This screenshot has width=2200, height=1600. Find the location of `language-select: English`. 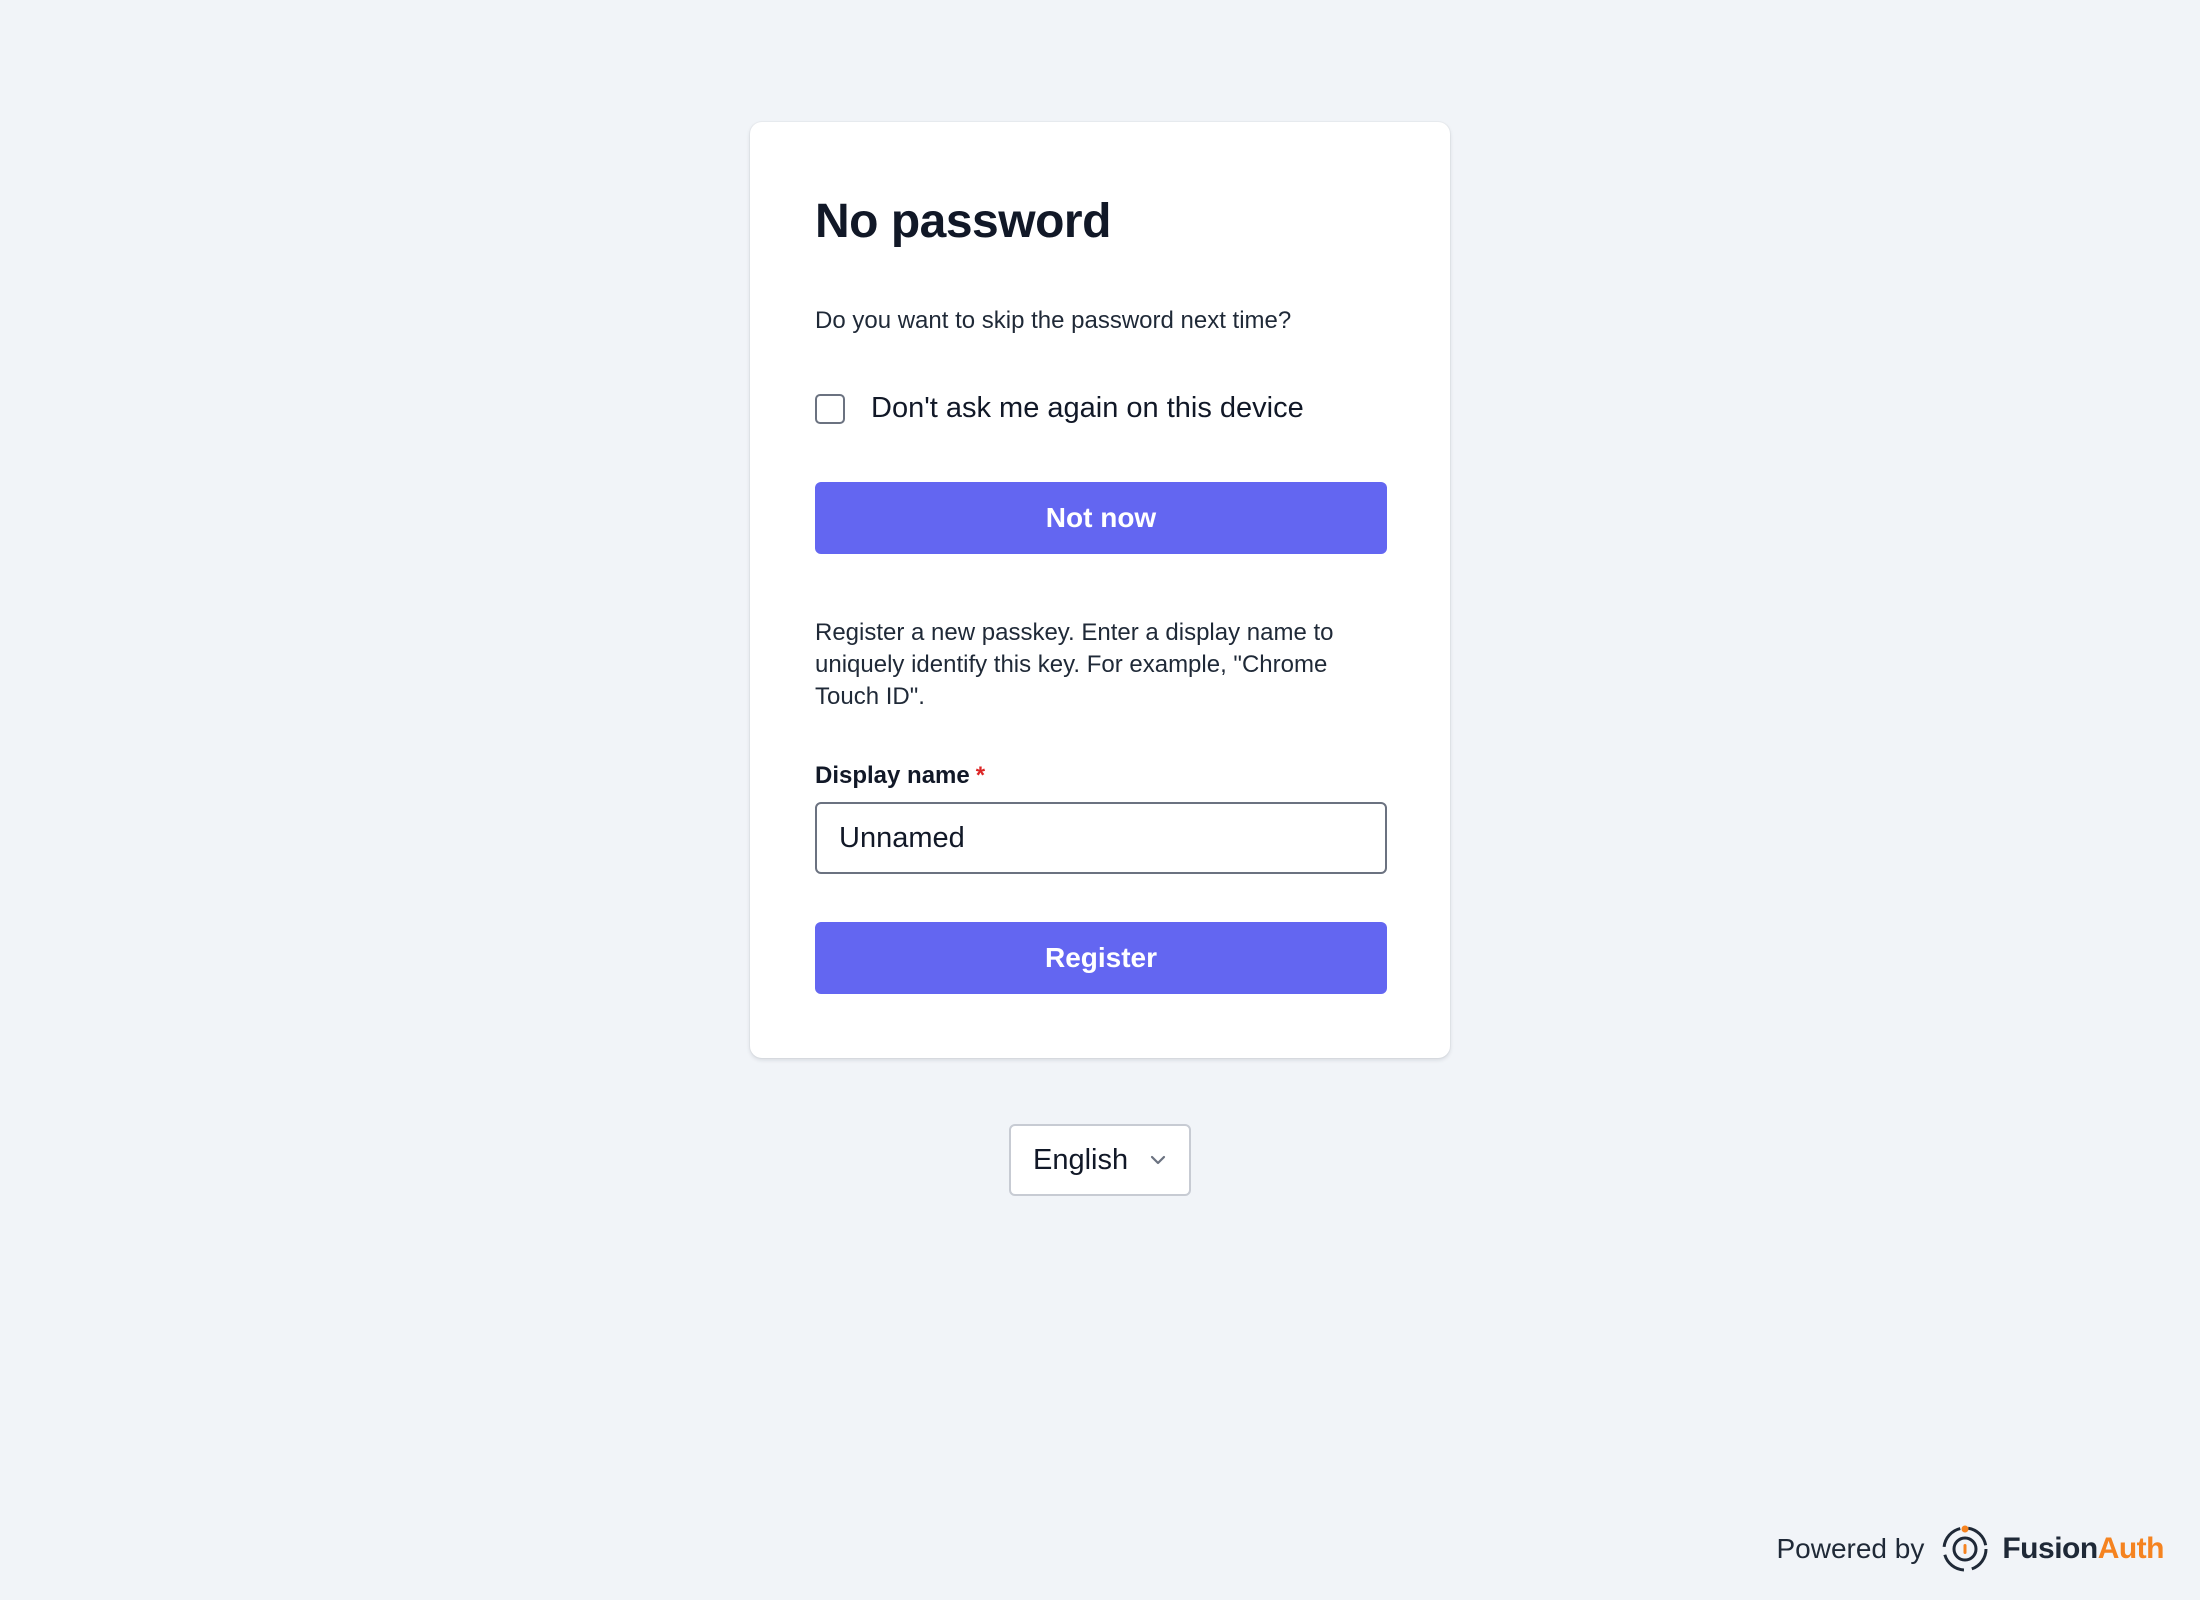

language-select: English is located at coordinates (1100, 1160).